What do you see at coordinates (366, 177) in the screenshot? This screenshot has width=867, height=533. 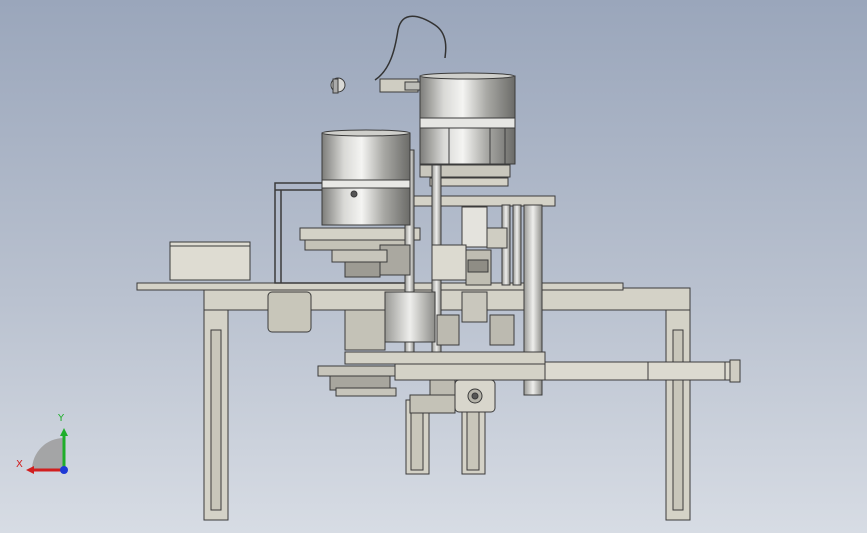 I see `vibratory-bowl-left` at bounding box center [366, 177].